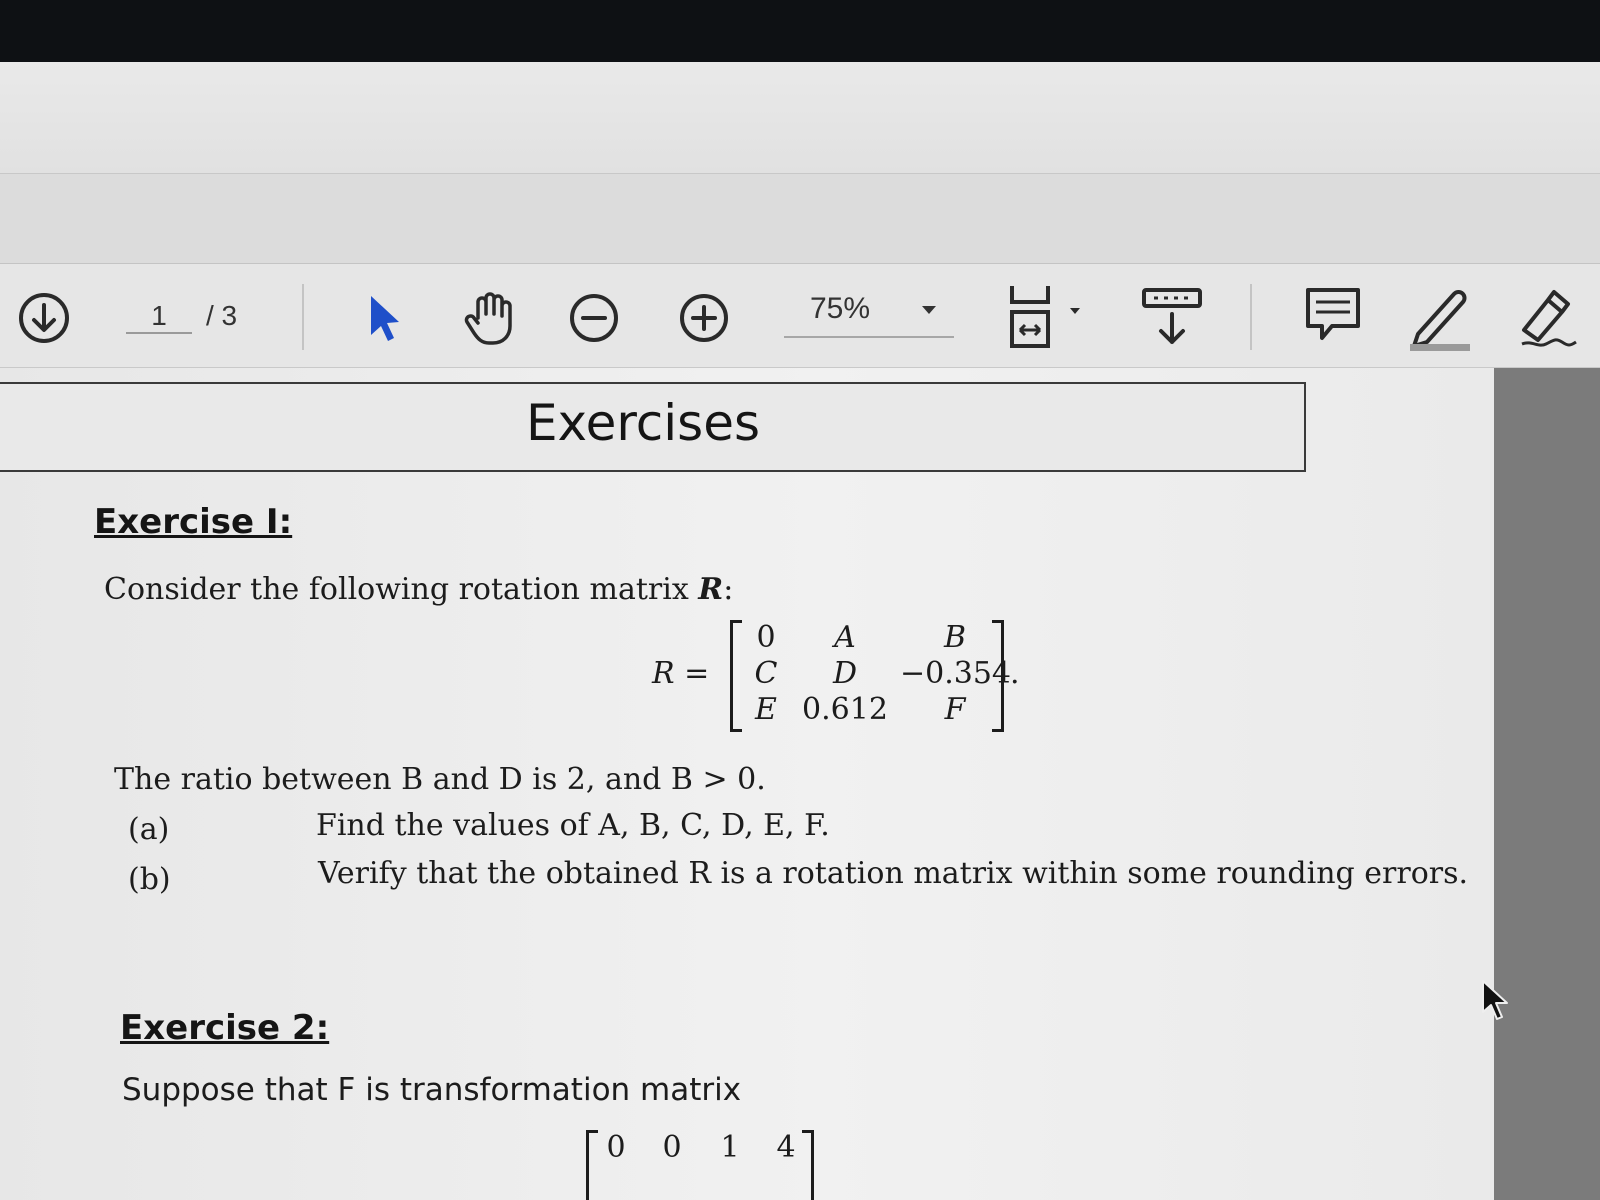  Describe the element at coordinates (711, 589) in the screenshot. I see `intro-var: R` at that location.